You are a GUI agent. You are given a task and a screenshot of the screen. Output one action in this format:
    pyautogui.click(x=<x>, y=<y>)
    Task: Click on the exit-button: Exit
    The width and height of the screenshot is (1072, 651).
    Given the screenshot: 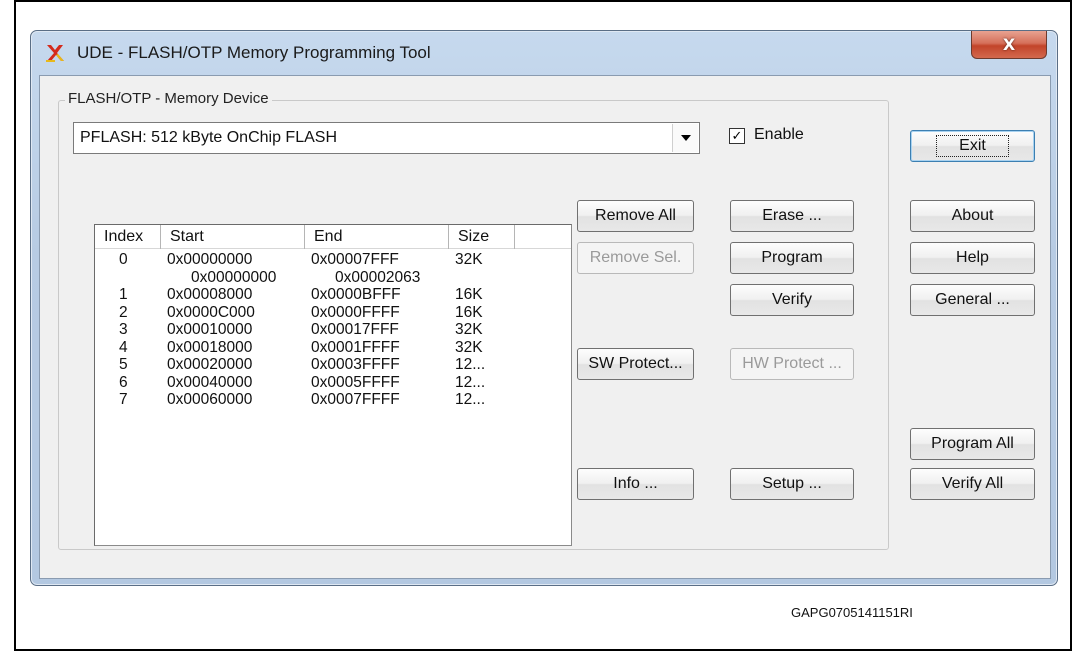 What is the action you would take?
    pyautogui.click(x=972, y=146)
    